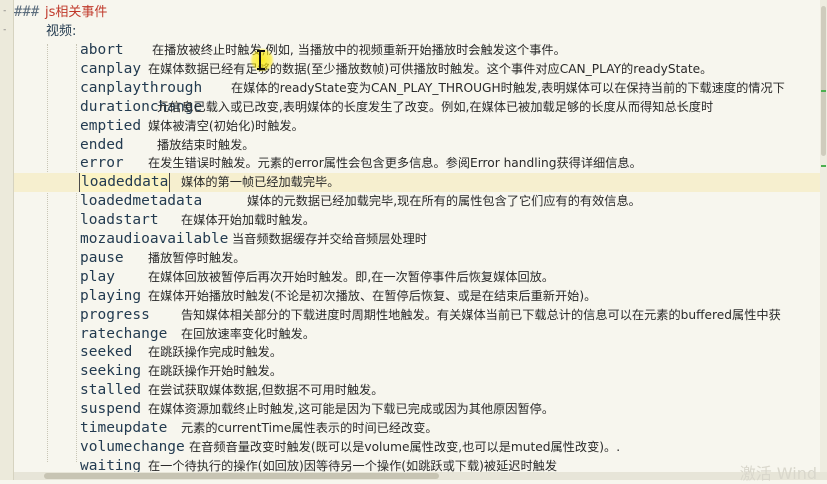  Describe the element at coordinates (420, 126) in the screenshot. I see `event-line-emptied: emptied 媒体被清空(初始化)时触发。` at that location.